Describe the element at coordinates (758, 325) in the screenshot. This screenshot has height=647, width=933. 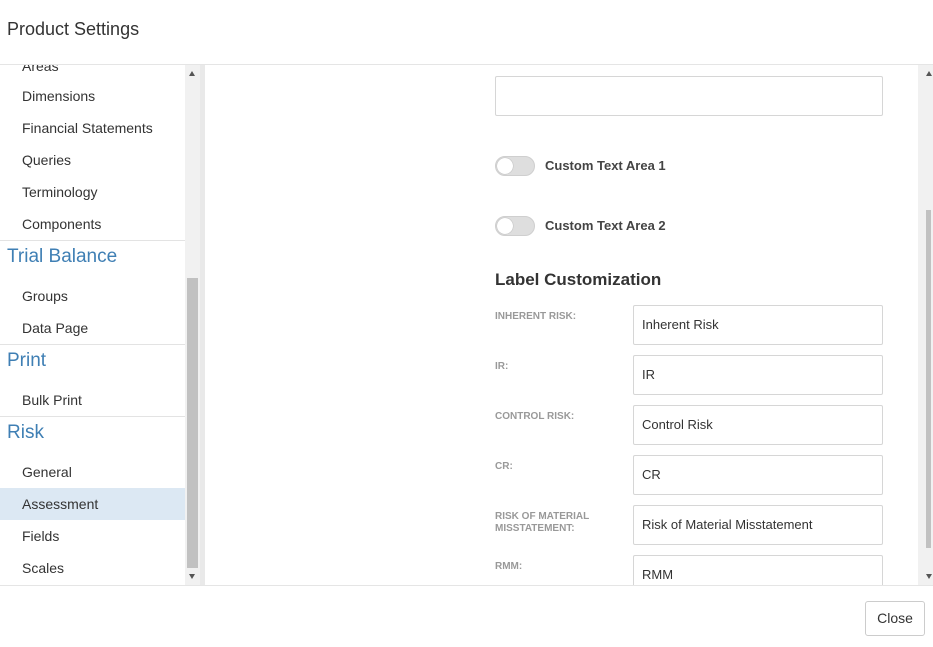
I see `inherent-risk-input: Inherent Risk` at that location.